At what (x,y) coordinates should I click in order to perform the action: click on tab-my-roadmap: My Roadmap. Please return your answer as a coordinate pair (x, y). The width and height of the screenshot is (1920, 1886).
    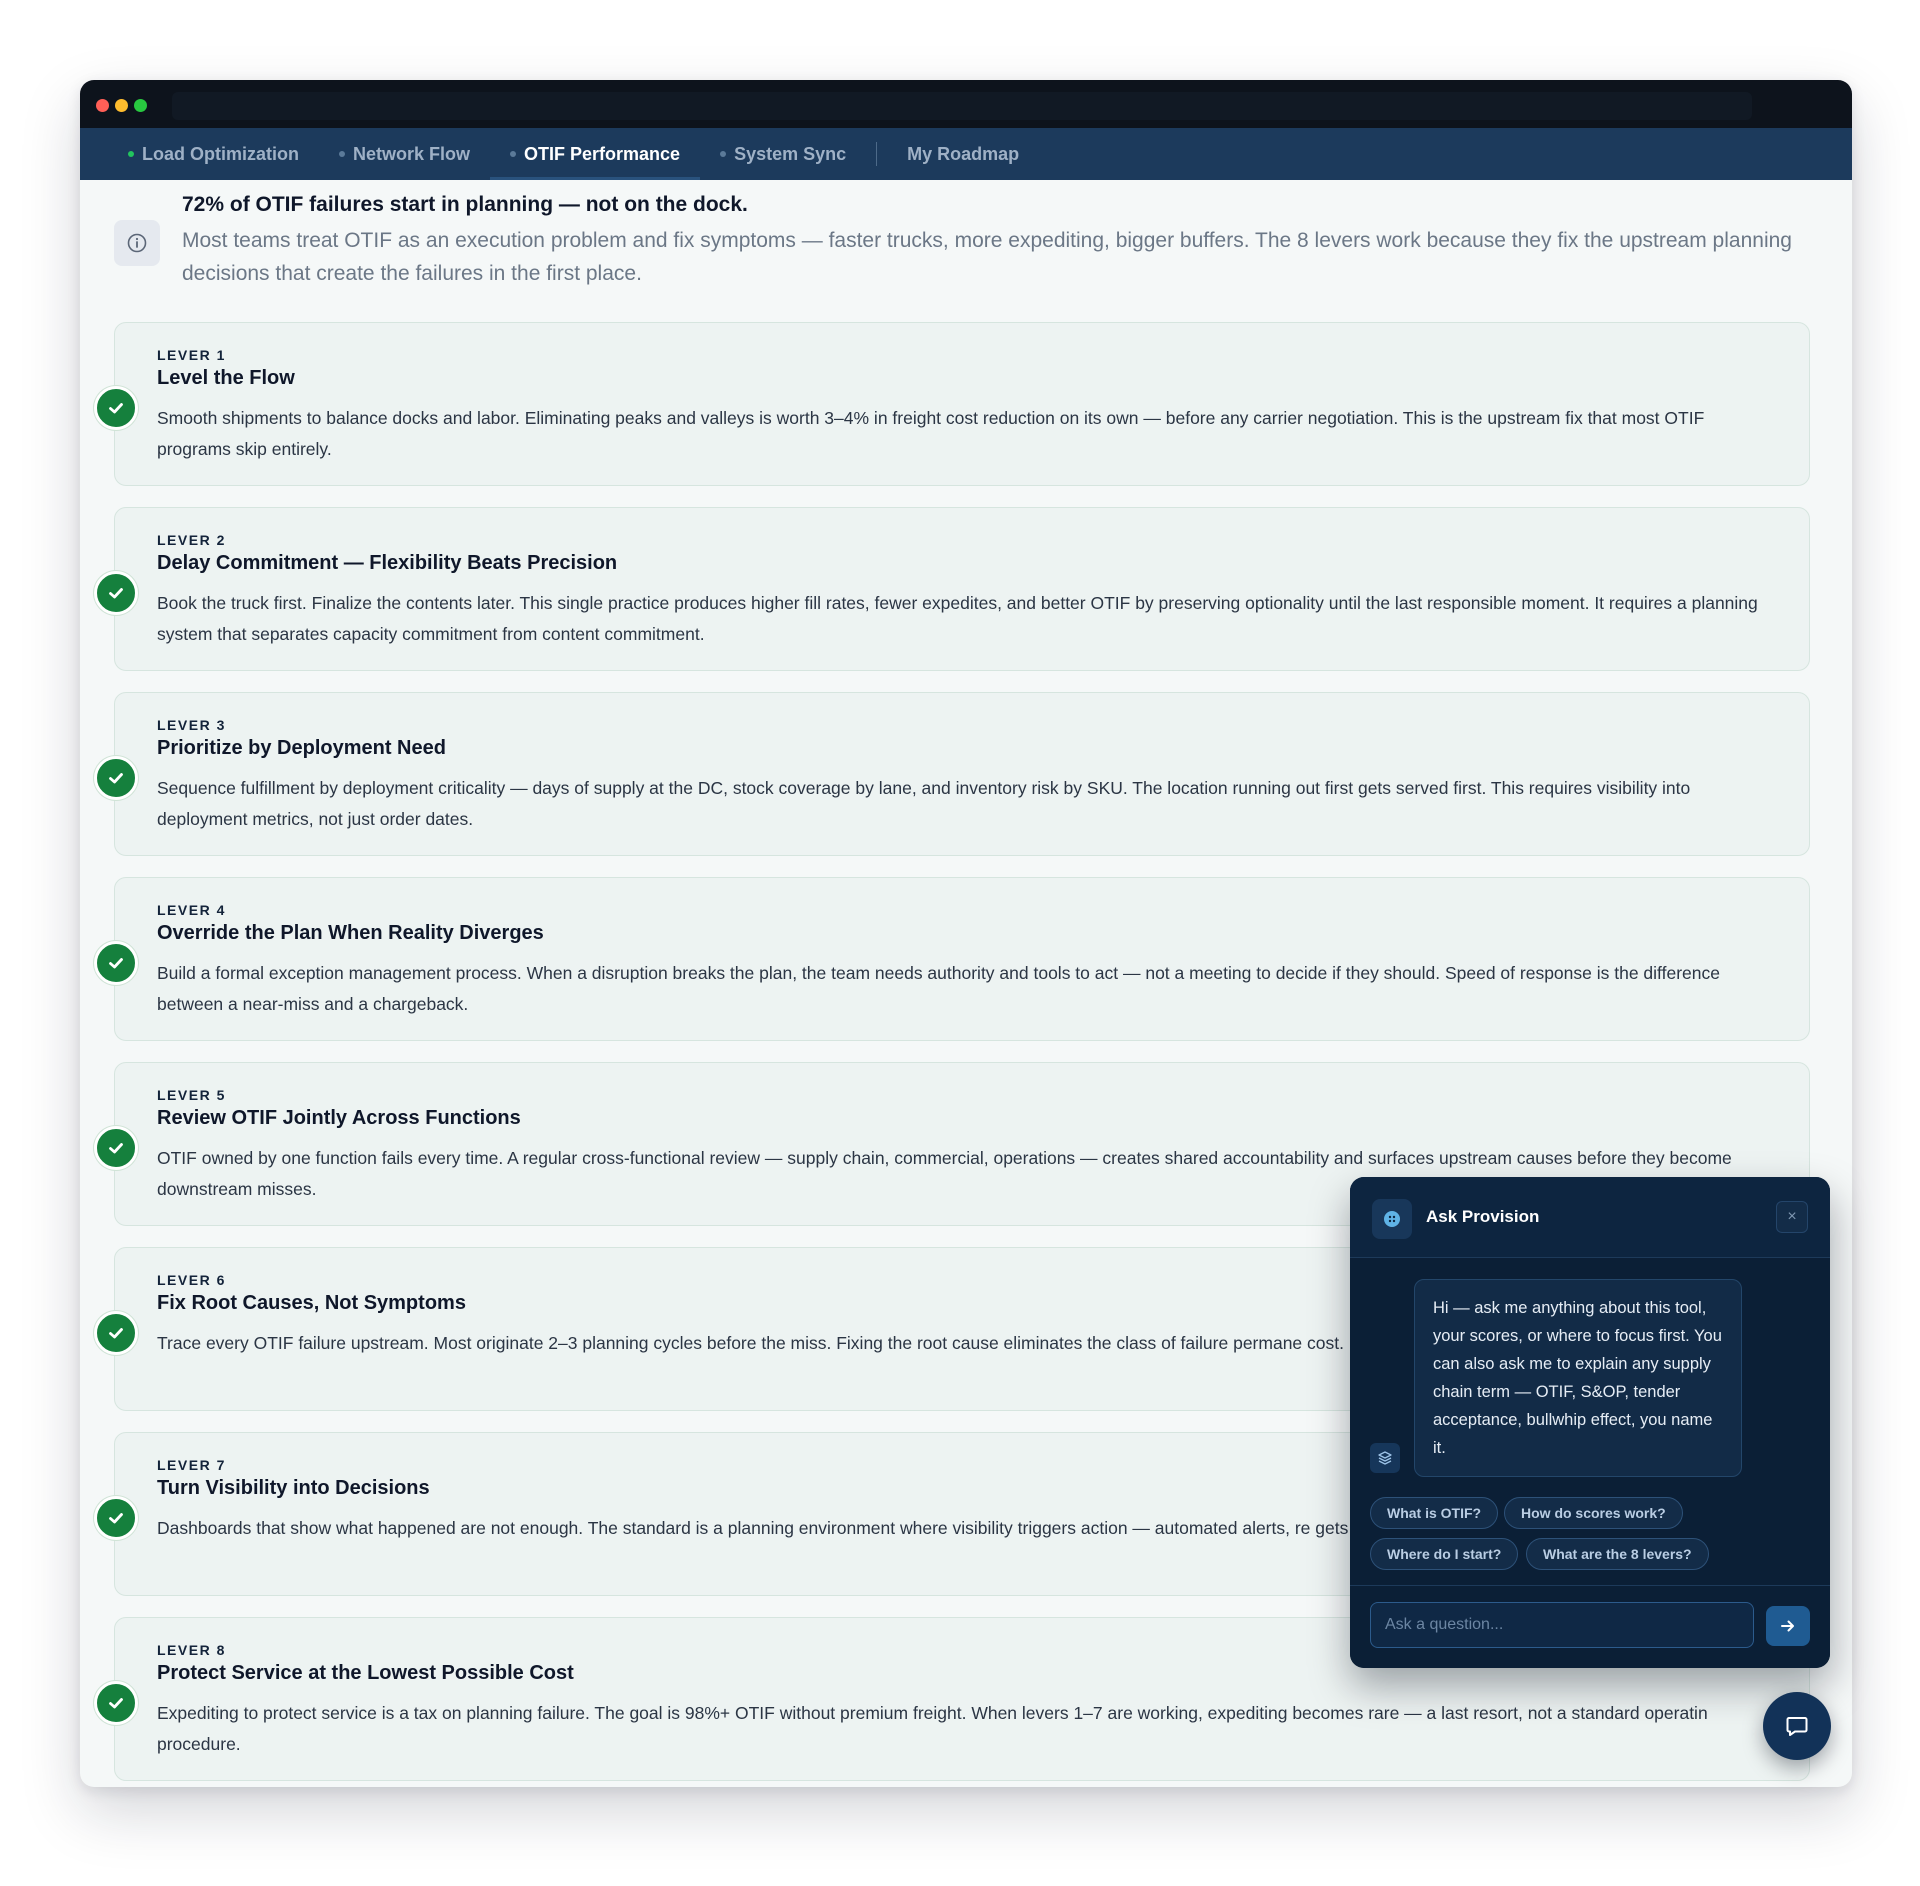
    Looking at the image, I should click on (963, 154).